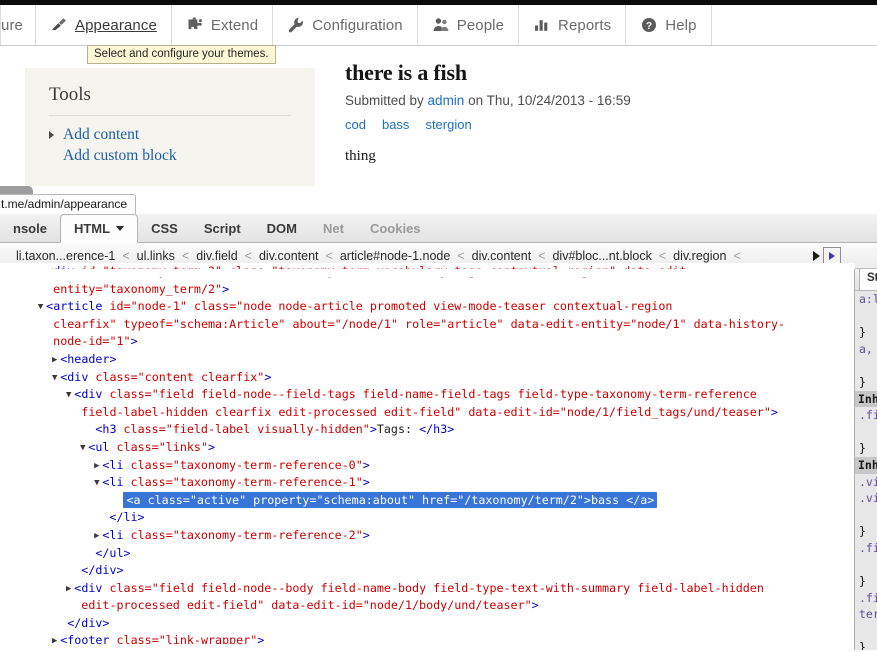 This screenshot has height=652, width=877. What do you see at coordinates (195, 25) in the screenshot?
I see `puzzle-piece-icon` at bounding box center [195, 25].